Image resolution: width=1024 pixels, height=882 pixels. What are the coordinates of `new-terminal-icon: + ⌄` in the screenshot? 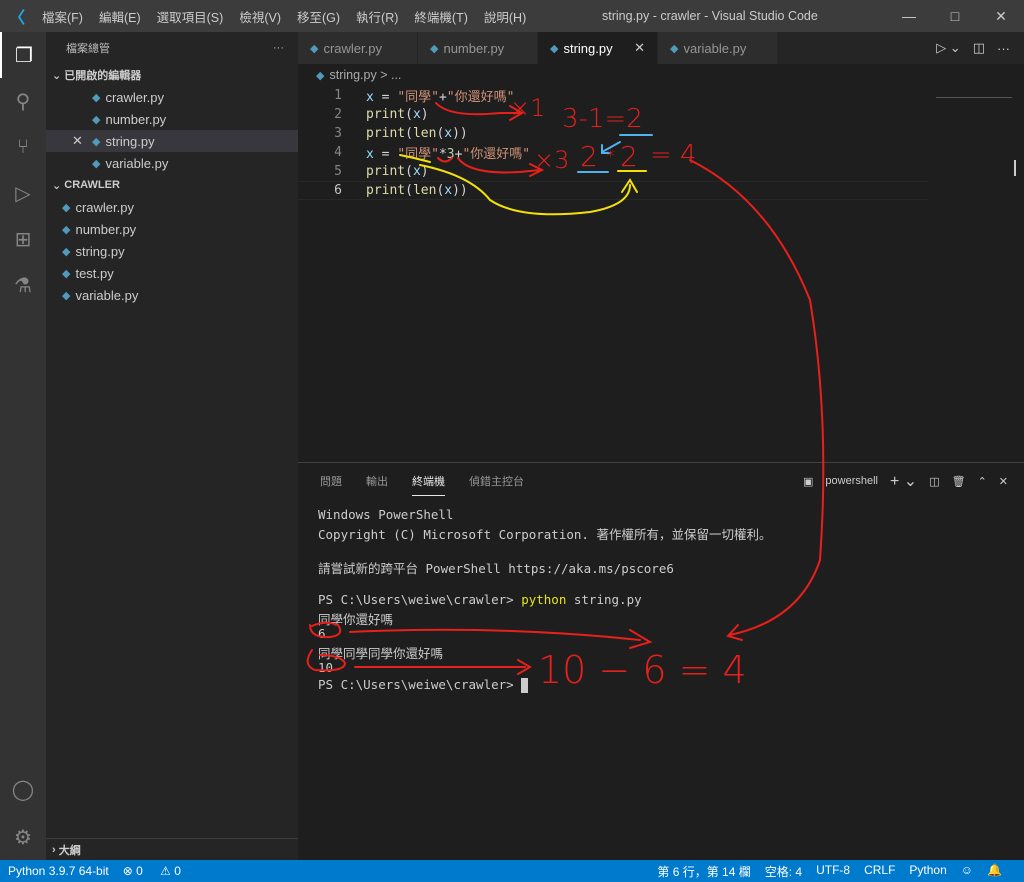 It's located at (903, 481).